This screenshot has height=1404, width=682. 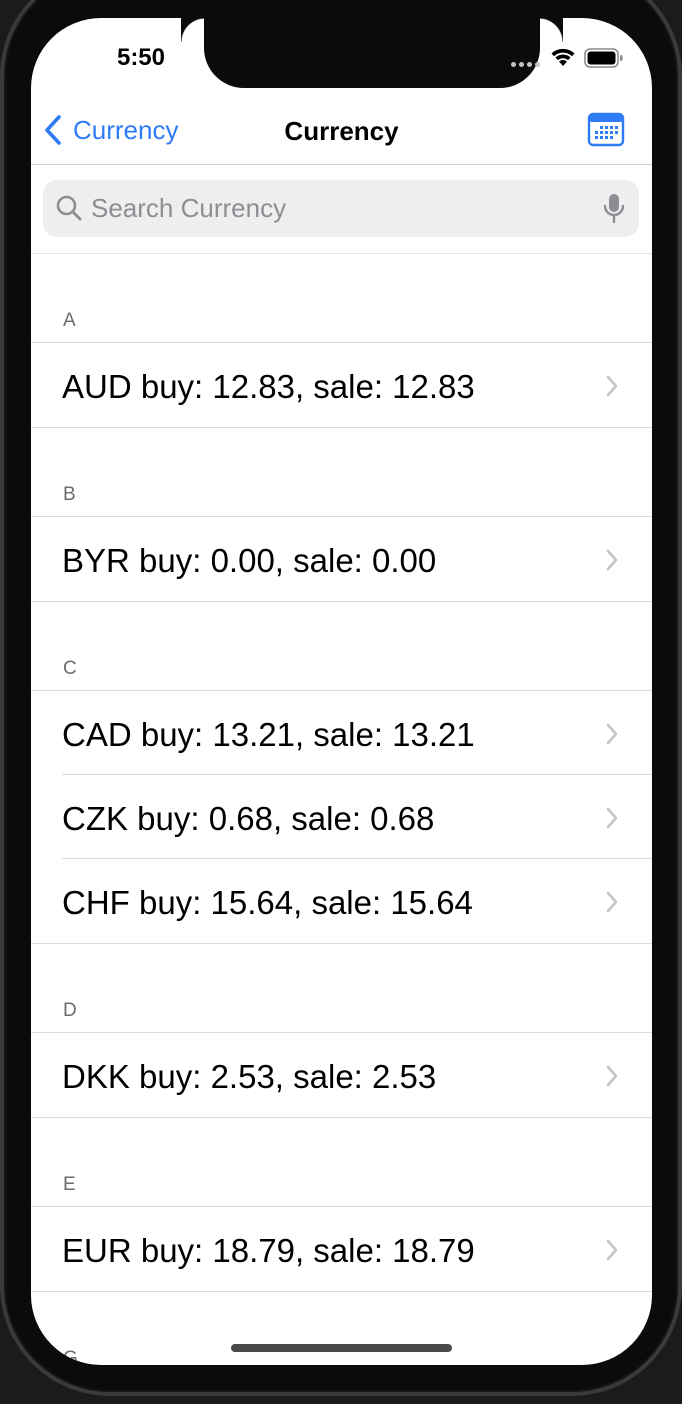 What do you see at coordinates (341, 1348) in the screenshot?
I see `home-indicator` at bounding box center [341, 1348].